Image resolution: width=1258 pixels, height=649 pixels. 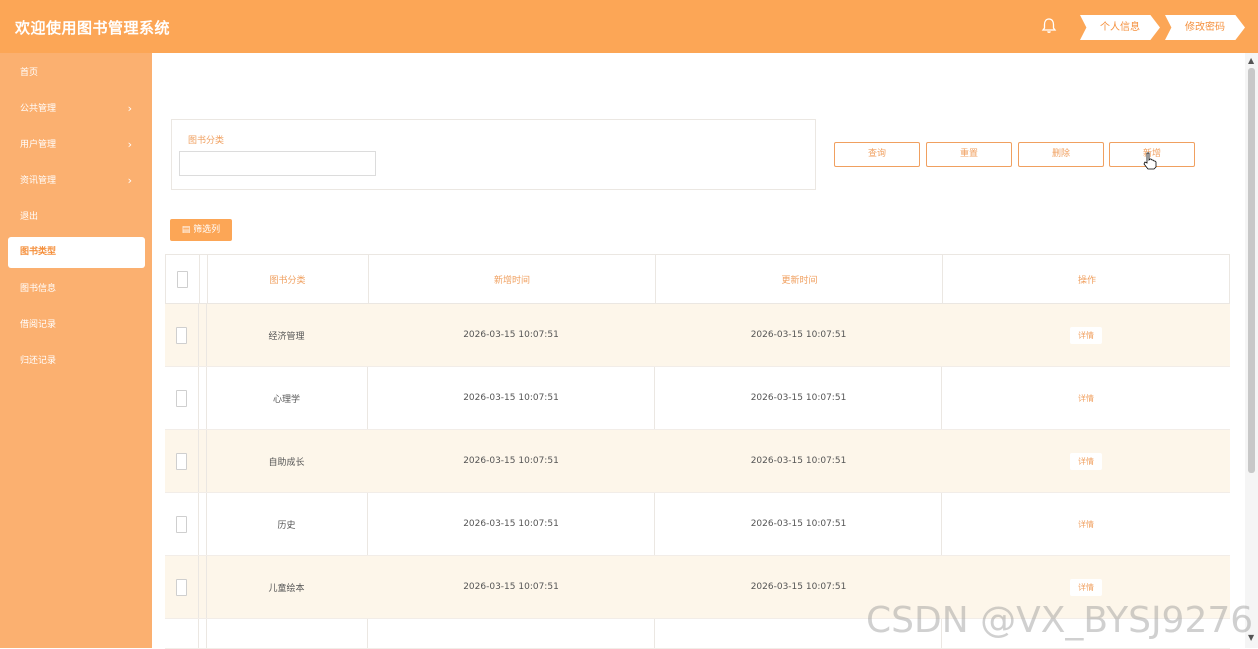 I want to click on select-all-checkbox, so click(x=182, y=279).